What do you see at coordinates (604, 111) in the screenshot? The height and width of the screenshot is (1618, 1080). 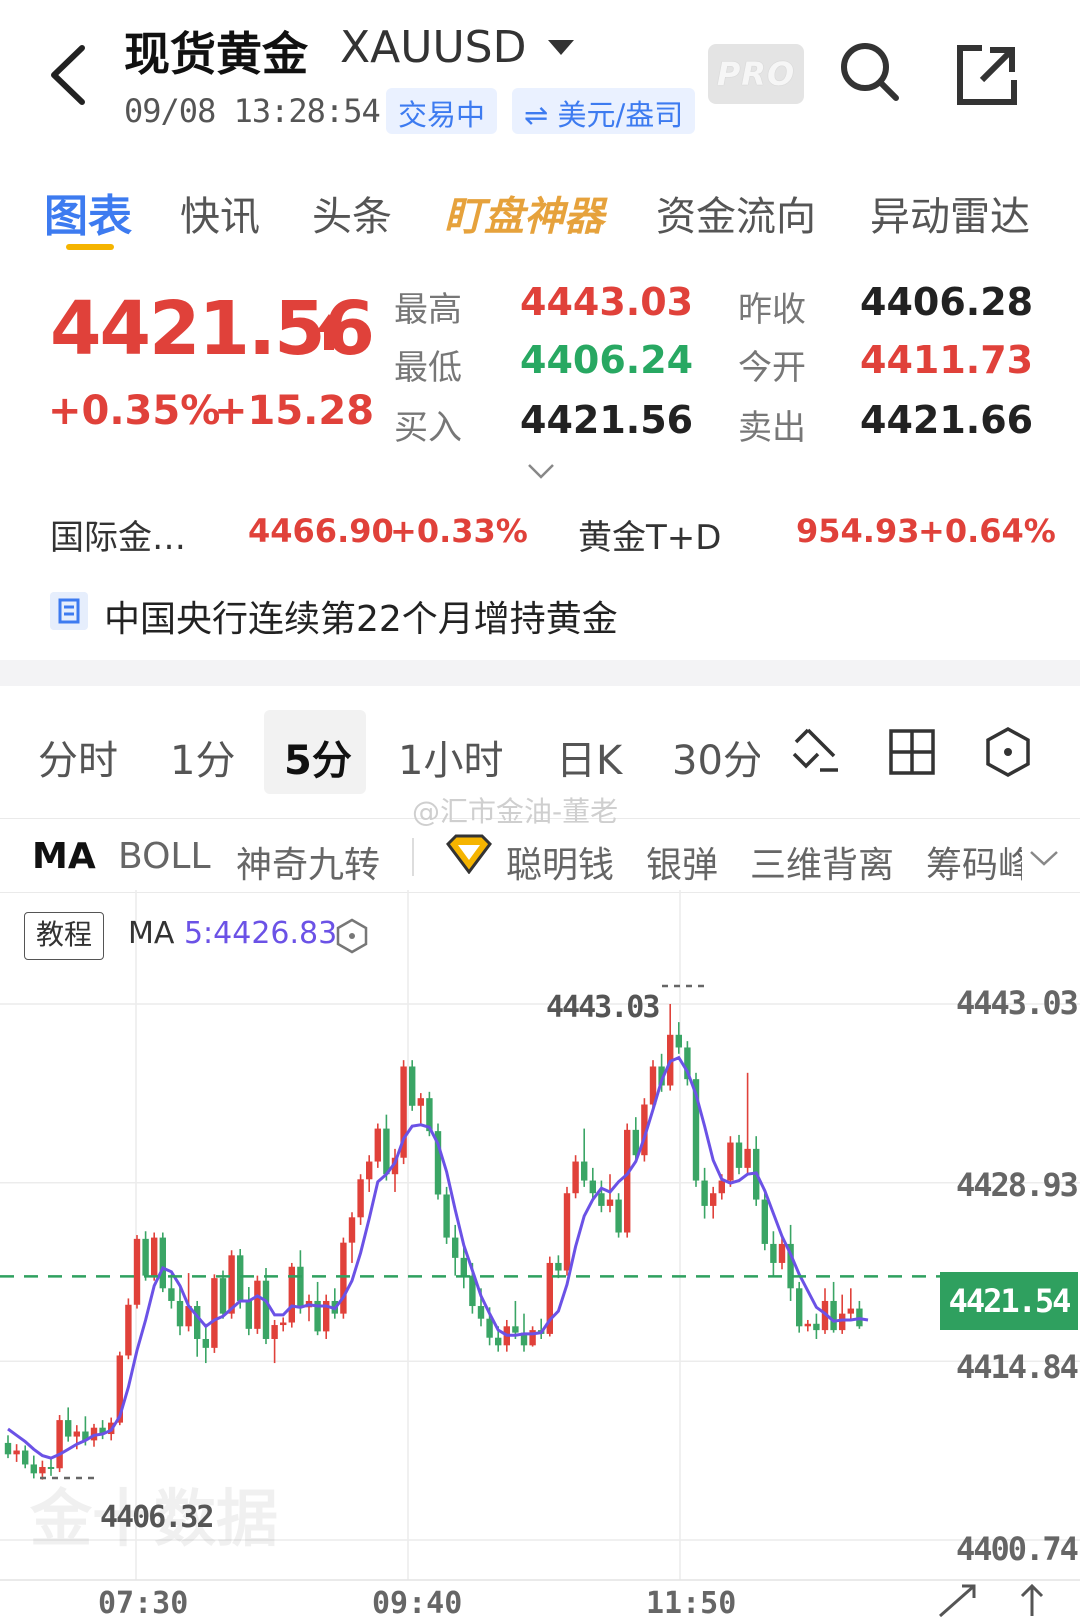 I see `unit-switch-badge: ⇌ 美元/盎司` at bounding box center [604, 111].